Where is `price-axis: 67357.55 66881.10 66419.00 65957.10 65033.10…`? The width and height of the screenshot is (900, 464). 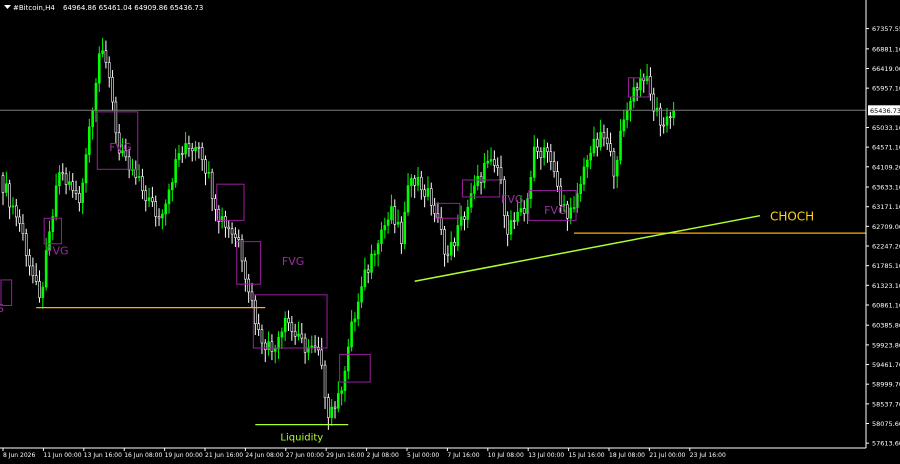
price-axis: 67357.55 66881.10 66419.00 65957.10 65033.10… is located at coordinates (882, 224).